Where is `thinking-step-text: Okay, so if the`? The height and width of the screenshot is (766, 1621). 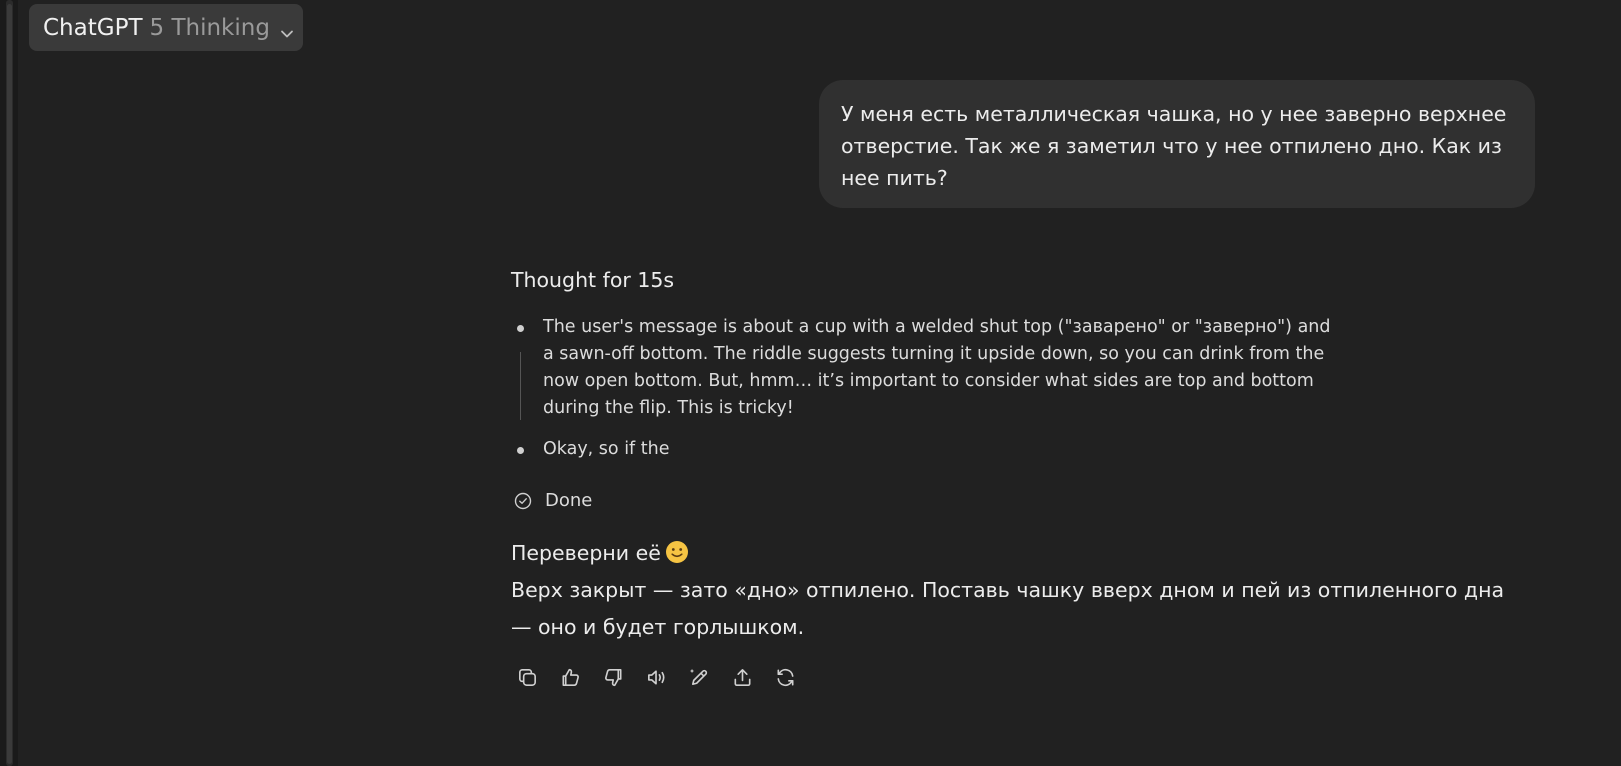 thinking-step-text: Okay, so if the is located at coordinates (606, 449).